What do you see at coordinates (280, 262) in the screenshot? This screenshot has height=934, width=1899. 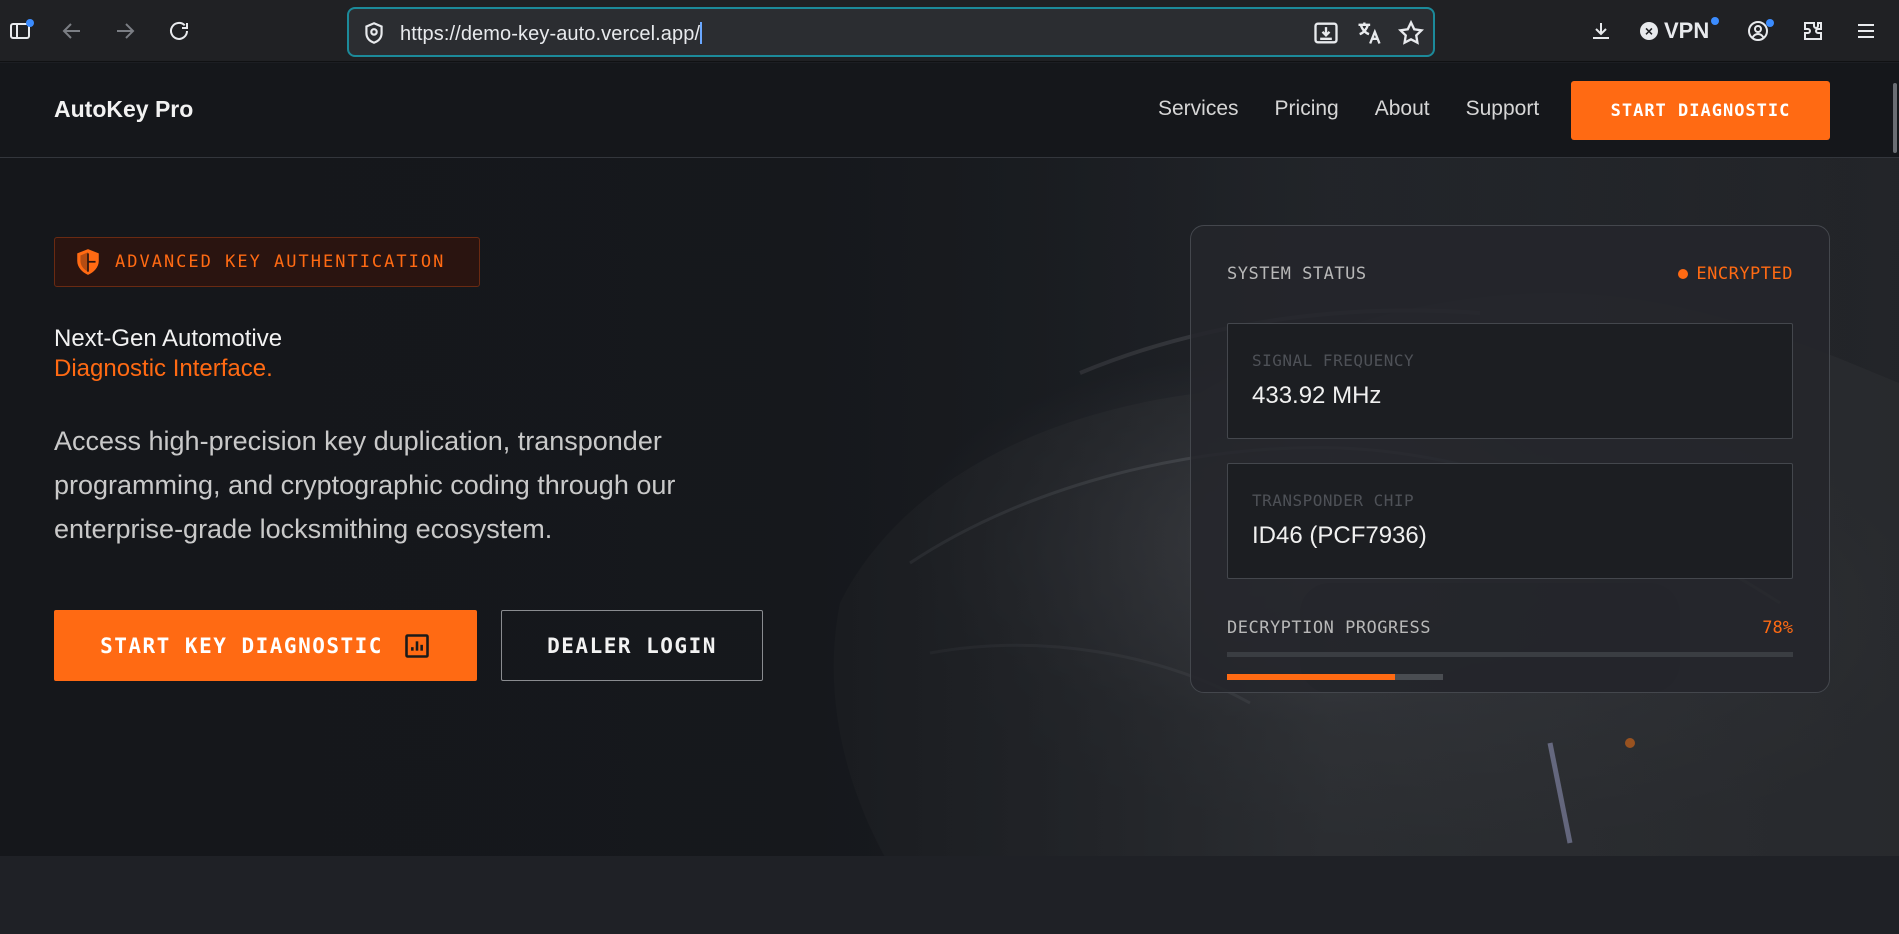 I see `auth-badge-label: ADVANCED KEY AUTHENTICATION` at bounding box center [280, 262].